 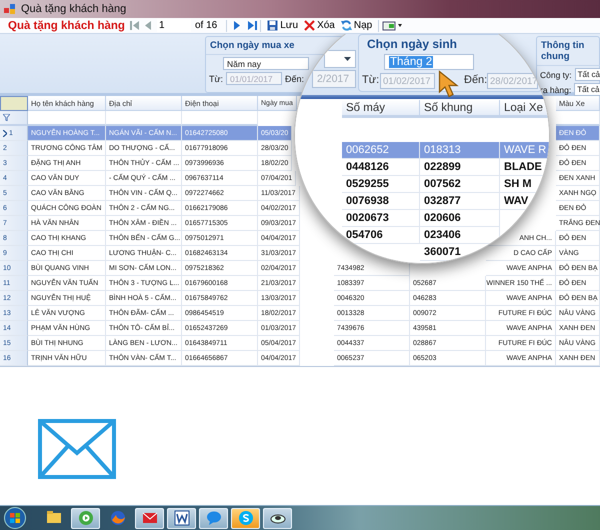 What do you see at coordinates (347, 59) in the screenshot?
I see `dropdown-arrow-icon` at bounding box center [347, 59].